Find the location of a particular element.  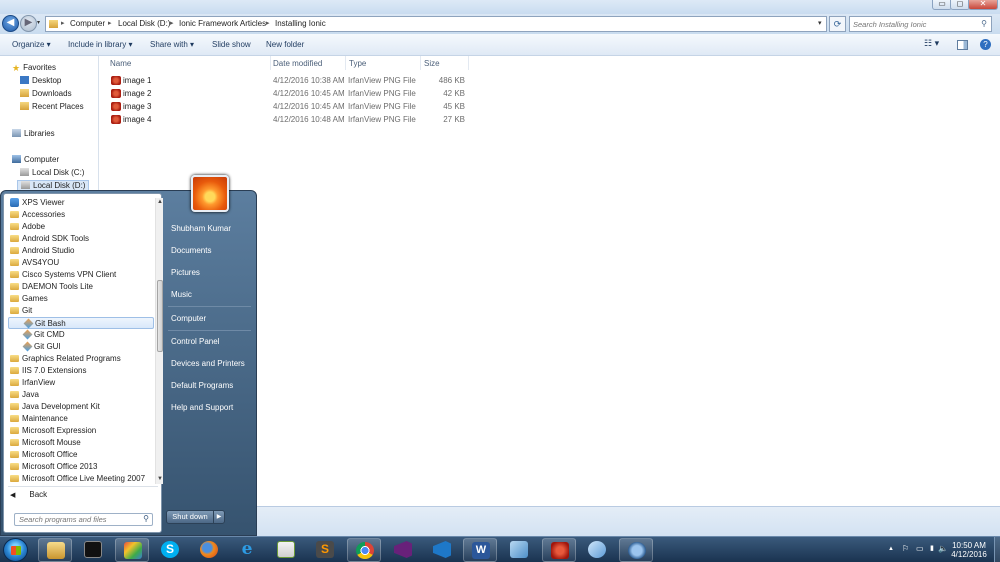

scroll-down-arrow-icon: ▼ is located at coordinates (160, 479).